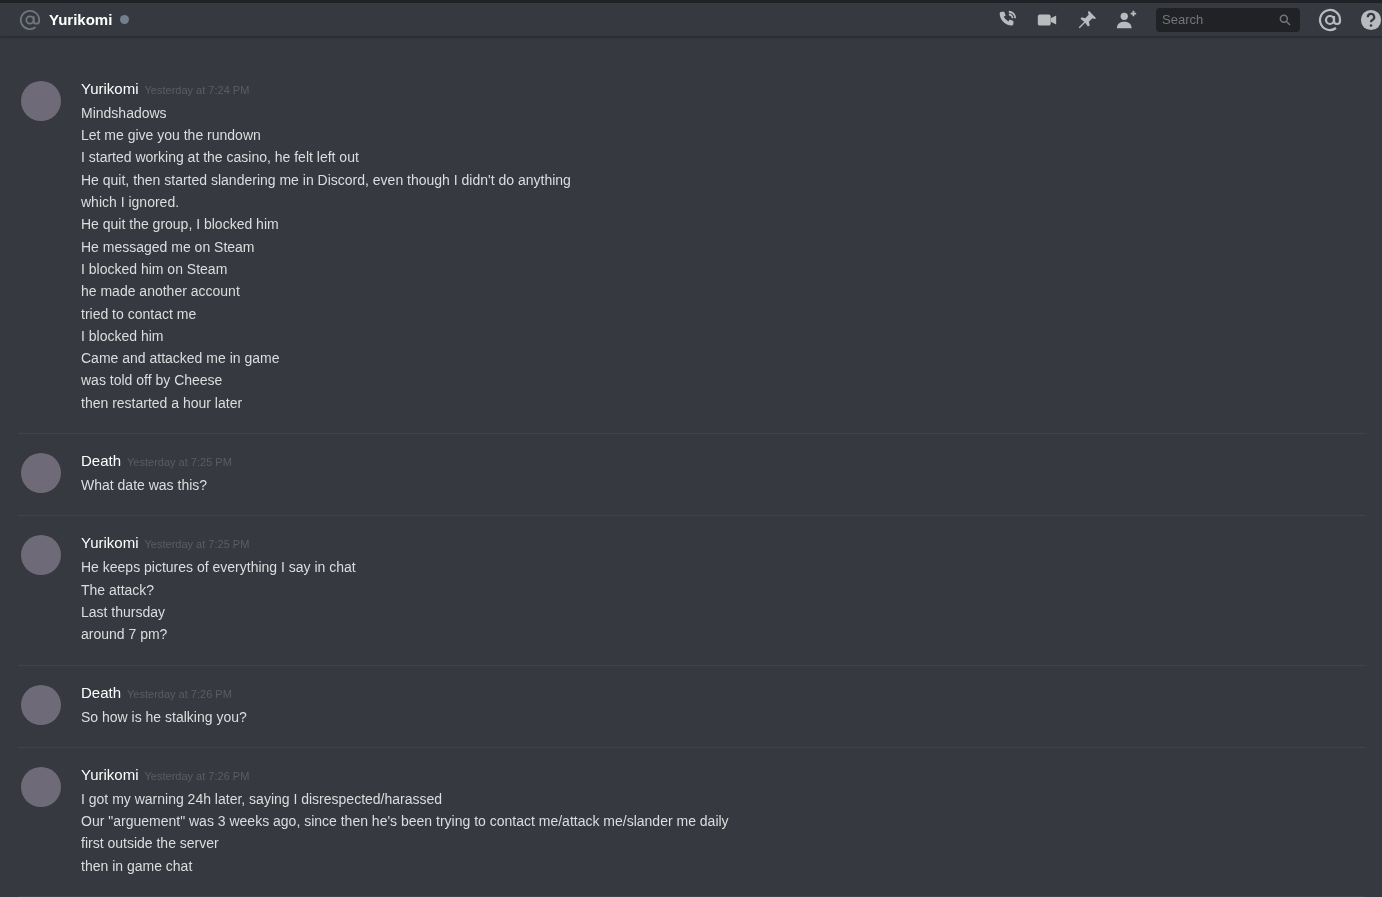 The width and height of the screenshot is (1382, 897). I want to click on message-text: first outside the server, so click(150, 844).